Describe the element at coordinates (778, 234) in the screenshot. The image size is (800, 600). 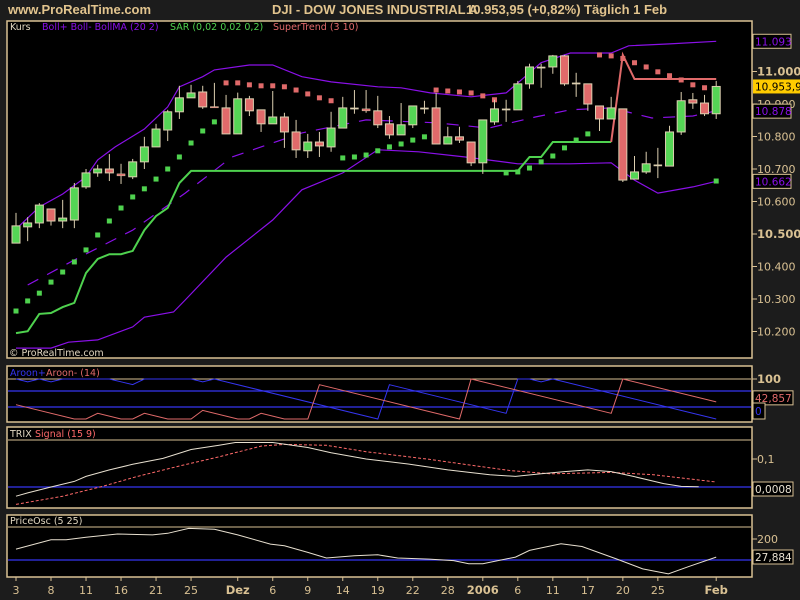
I see `price-tick-label: 10.500` at that location.